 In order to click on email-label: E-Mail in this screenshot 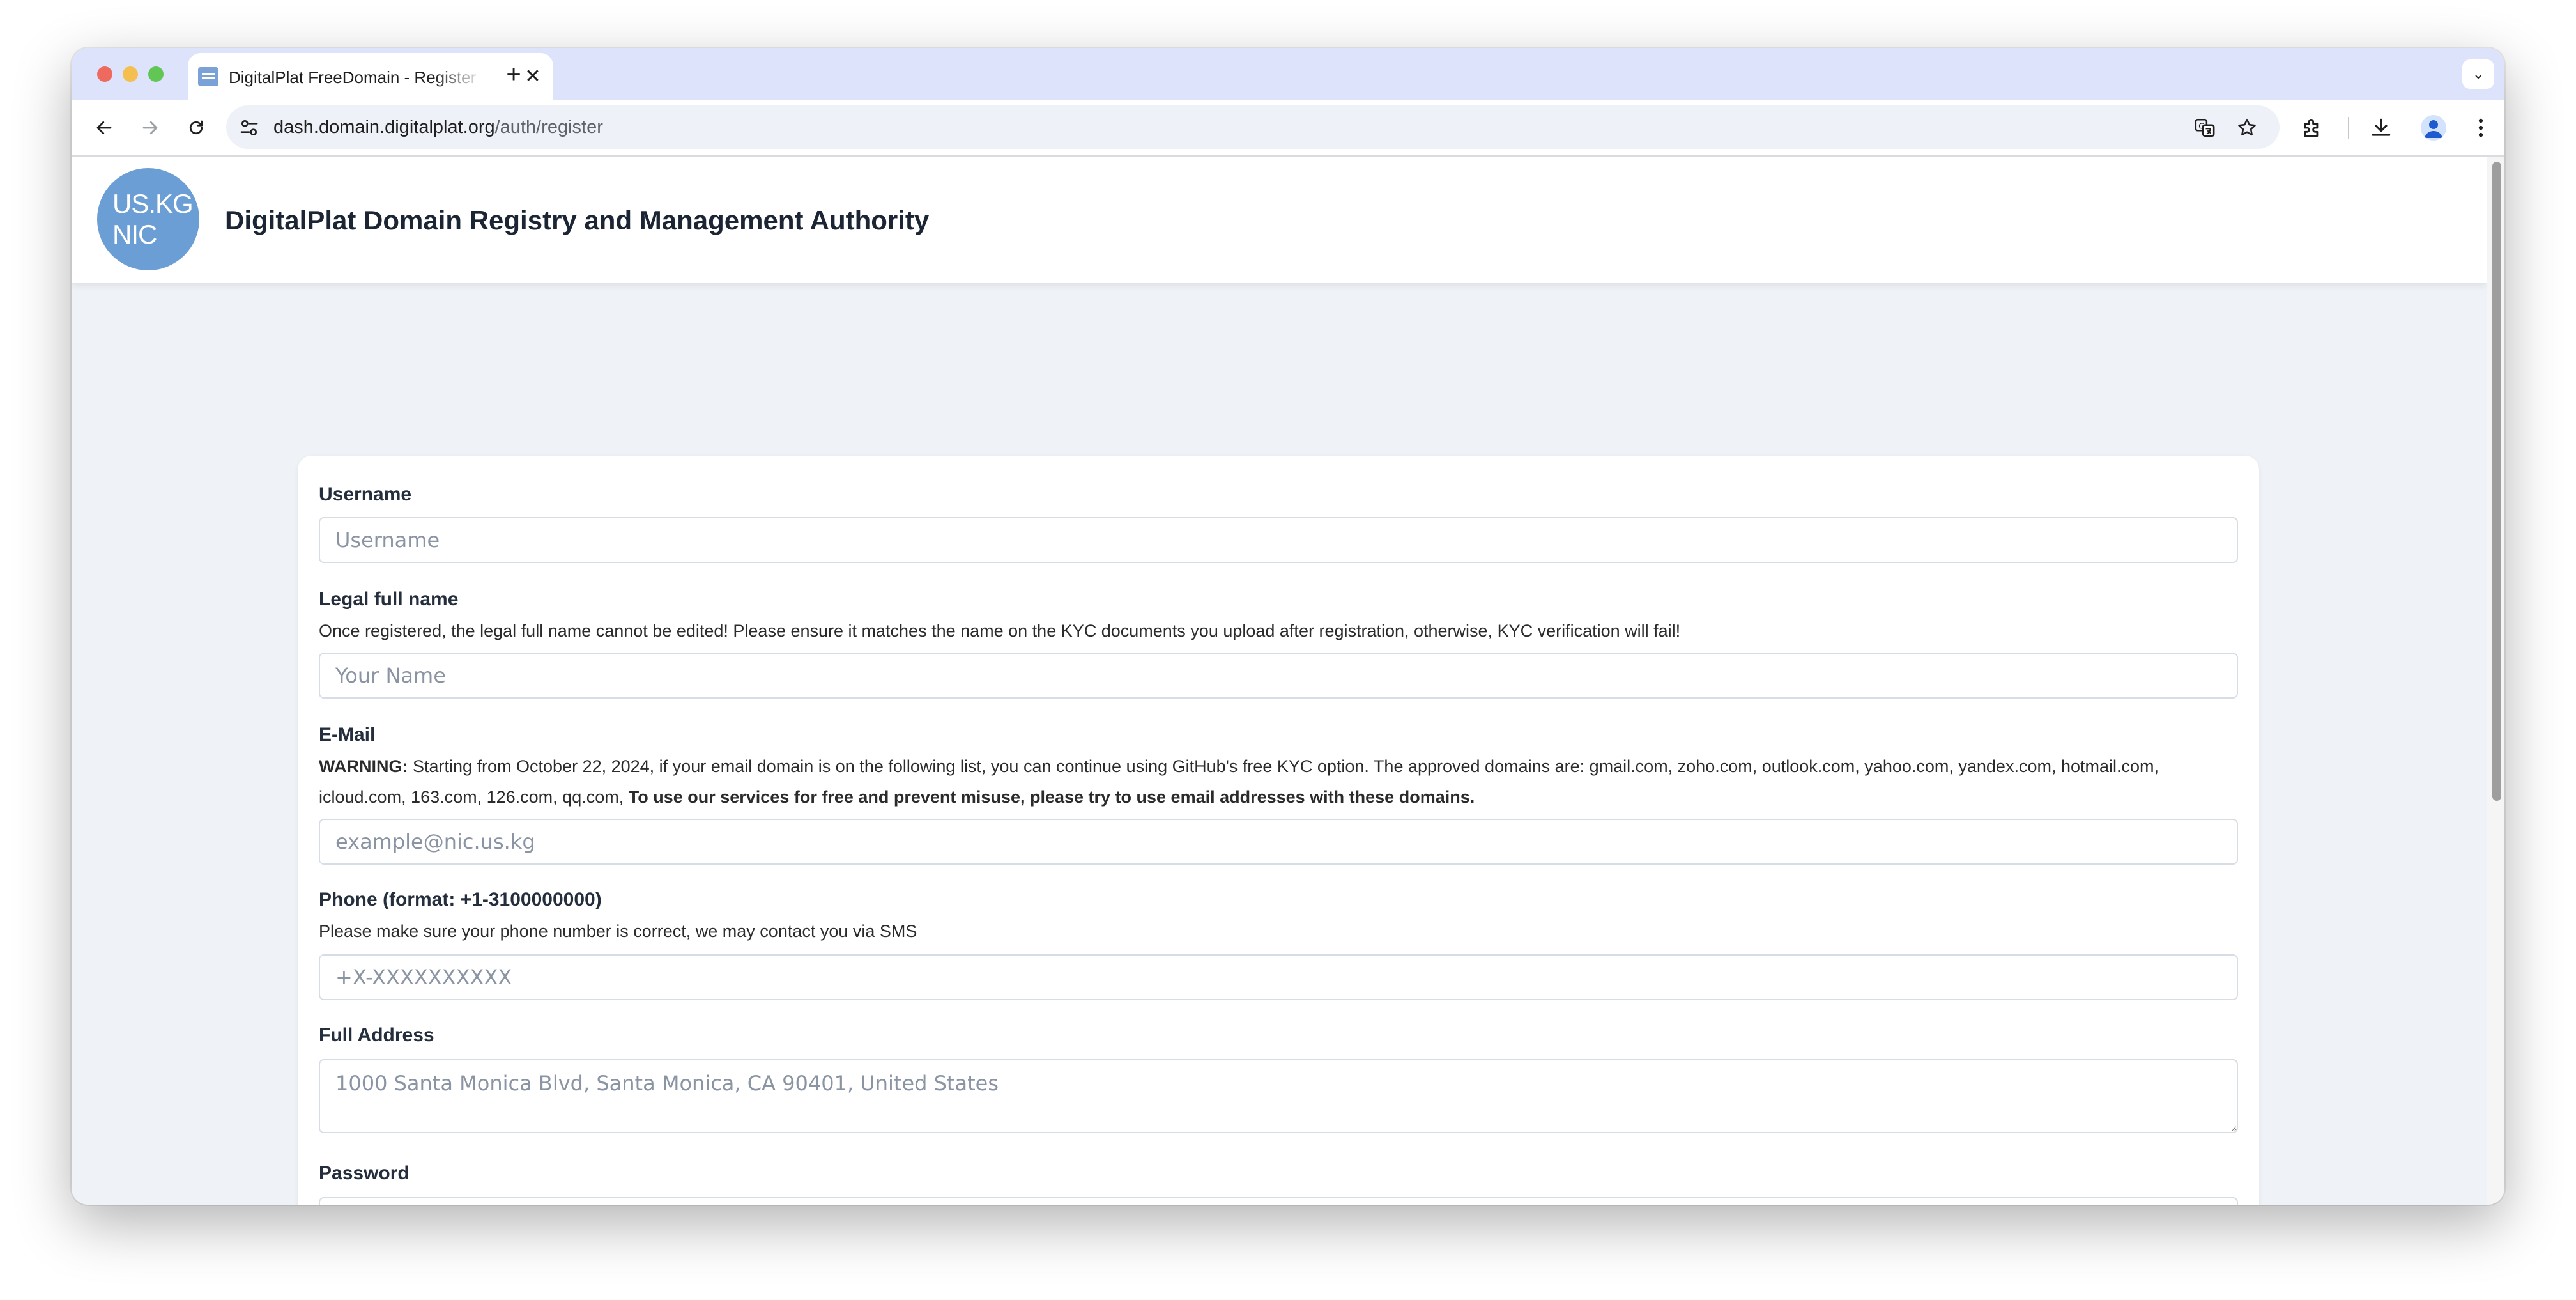, I will do `click(347, 734)`.